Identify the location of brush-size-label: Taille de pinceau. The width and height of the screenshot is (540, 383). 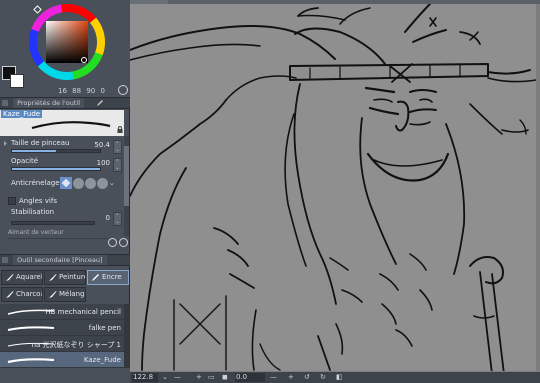
(40, 143).